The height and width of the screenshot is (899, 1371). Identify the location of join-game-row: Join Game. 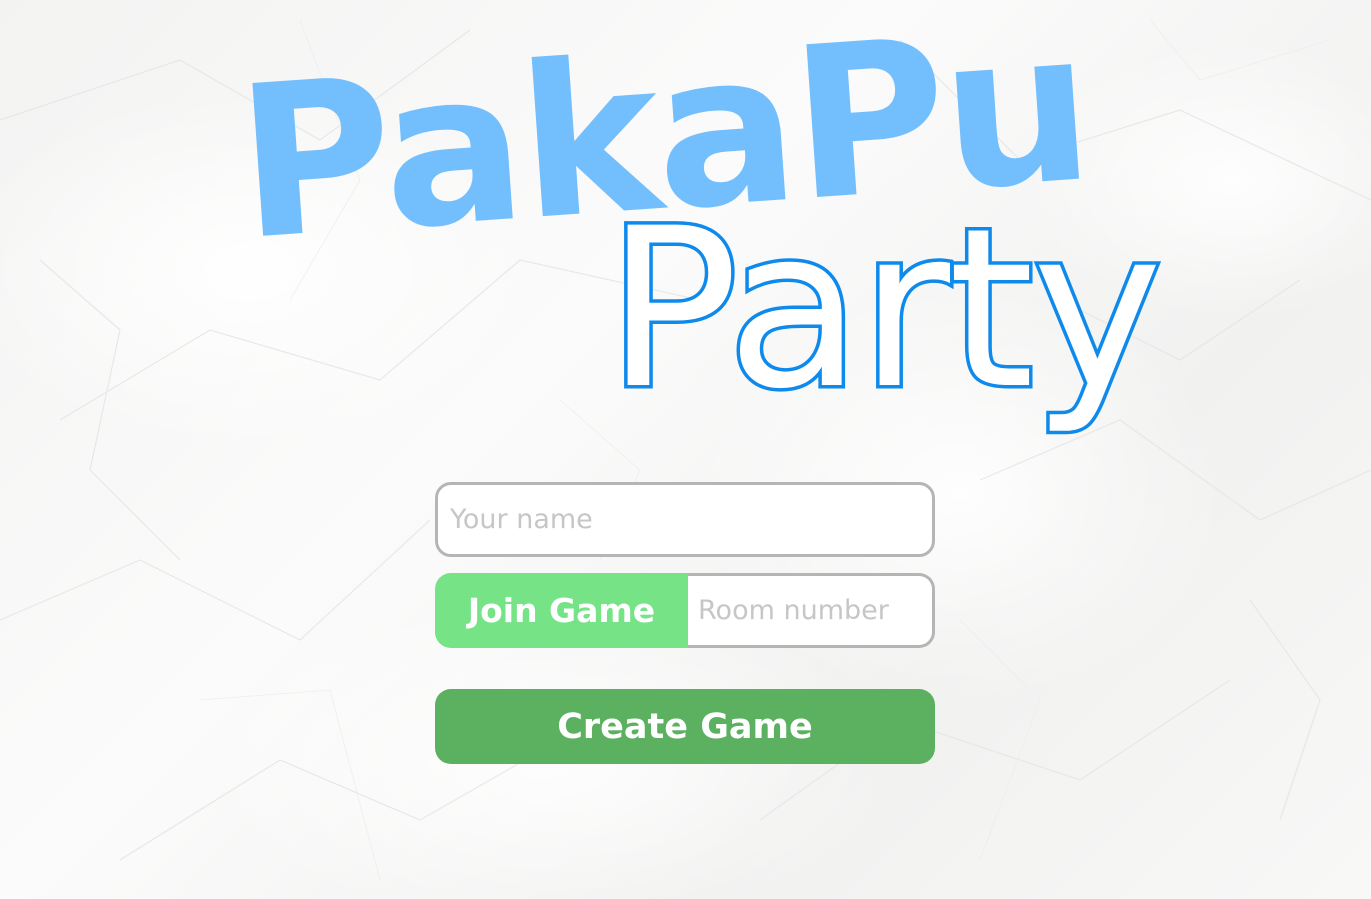
(685, 610).